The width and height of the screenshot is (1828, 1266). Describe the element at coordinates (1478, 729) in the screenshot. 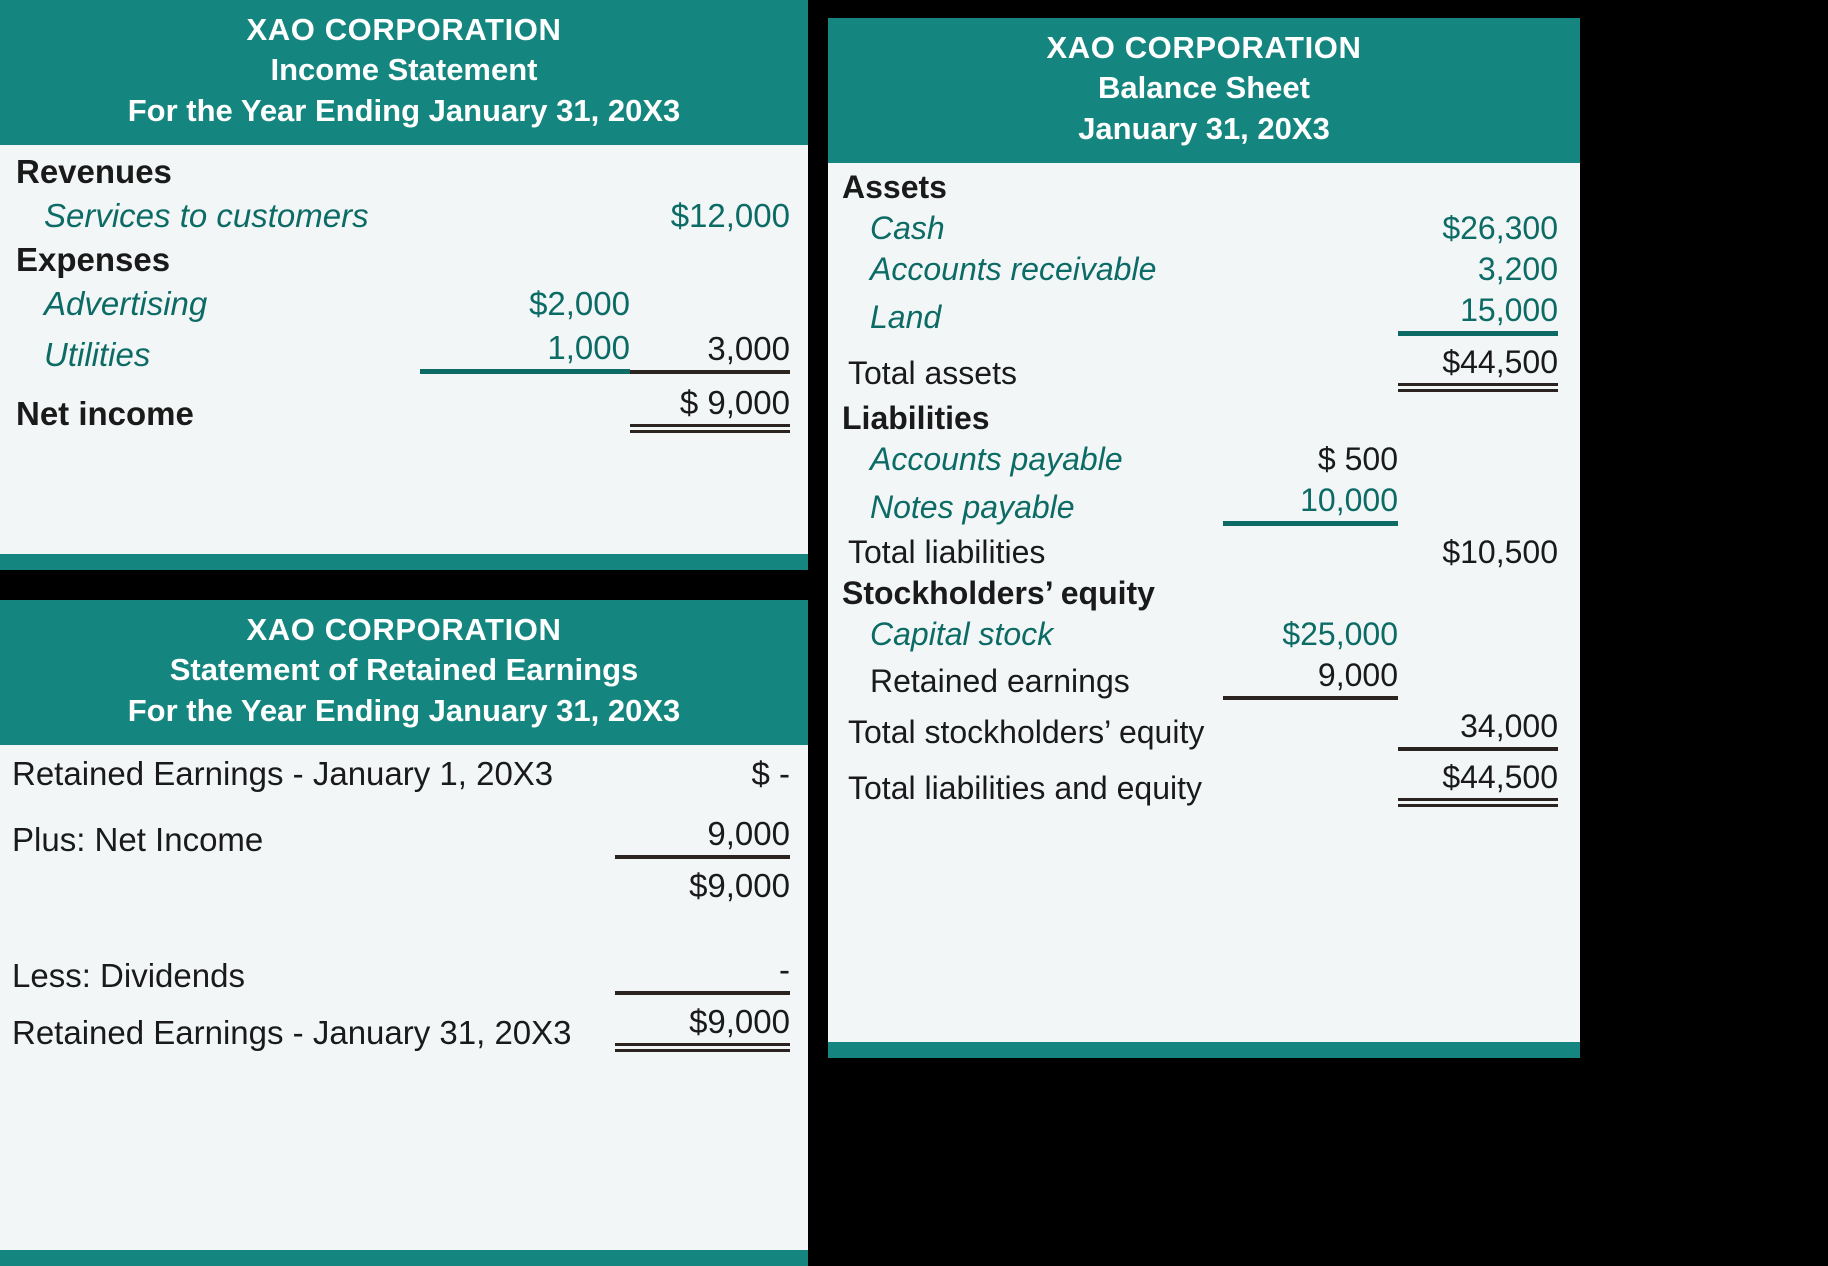

I see `total-stockholders-equity-amount: 34,000` at that location.